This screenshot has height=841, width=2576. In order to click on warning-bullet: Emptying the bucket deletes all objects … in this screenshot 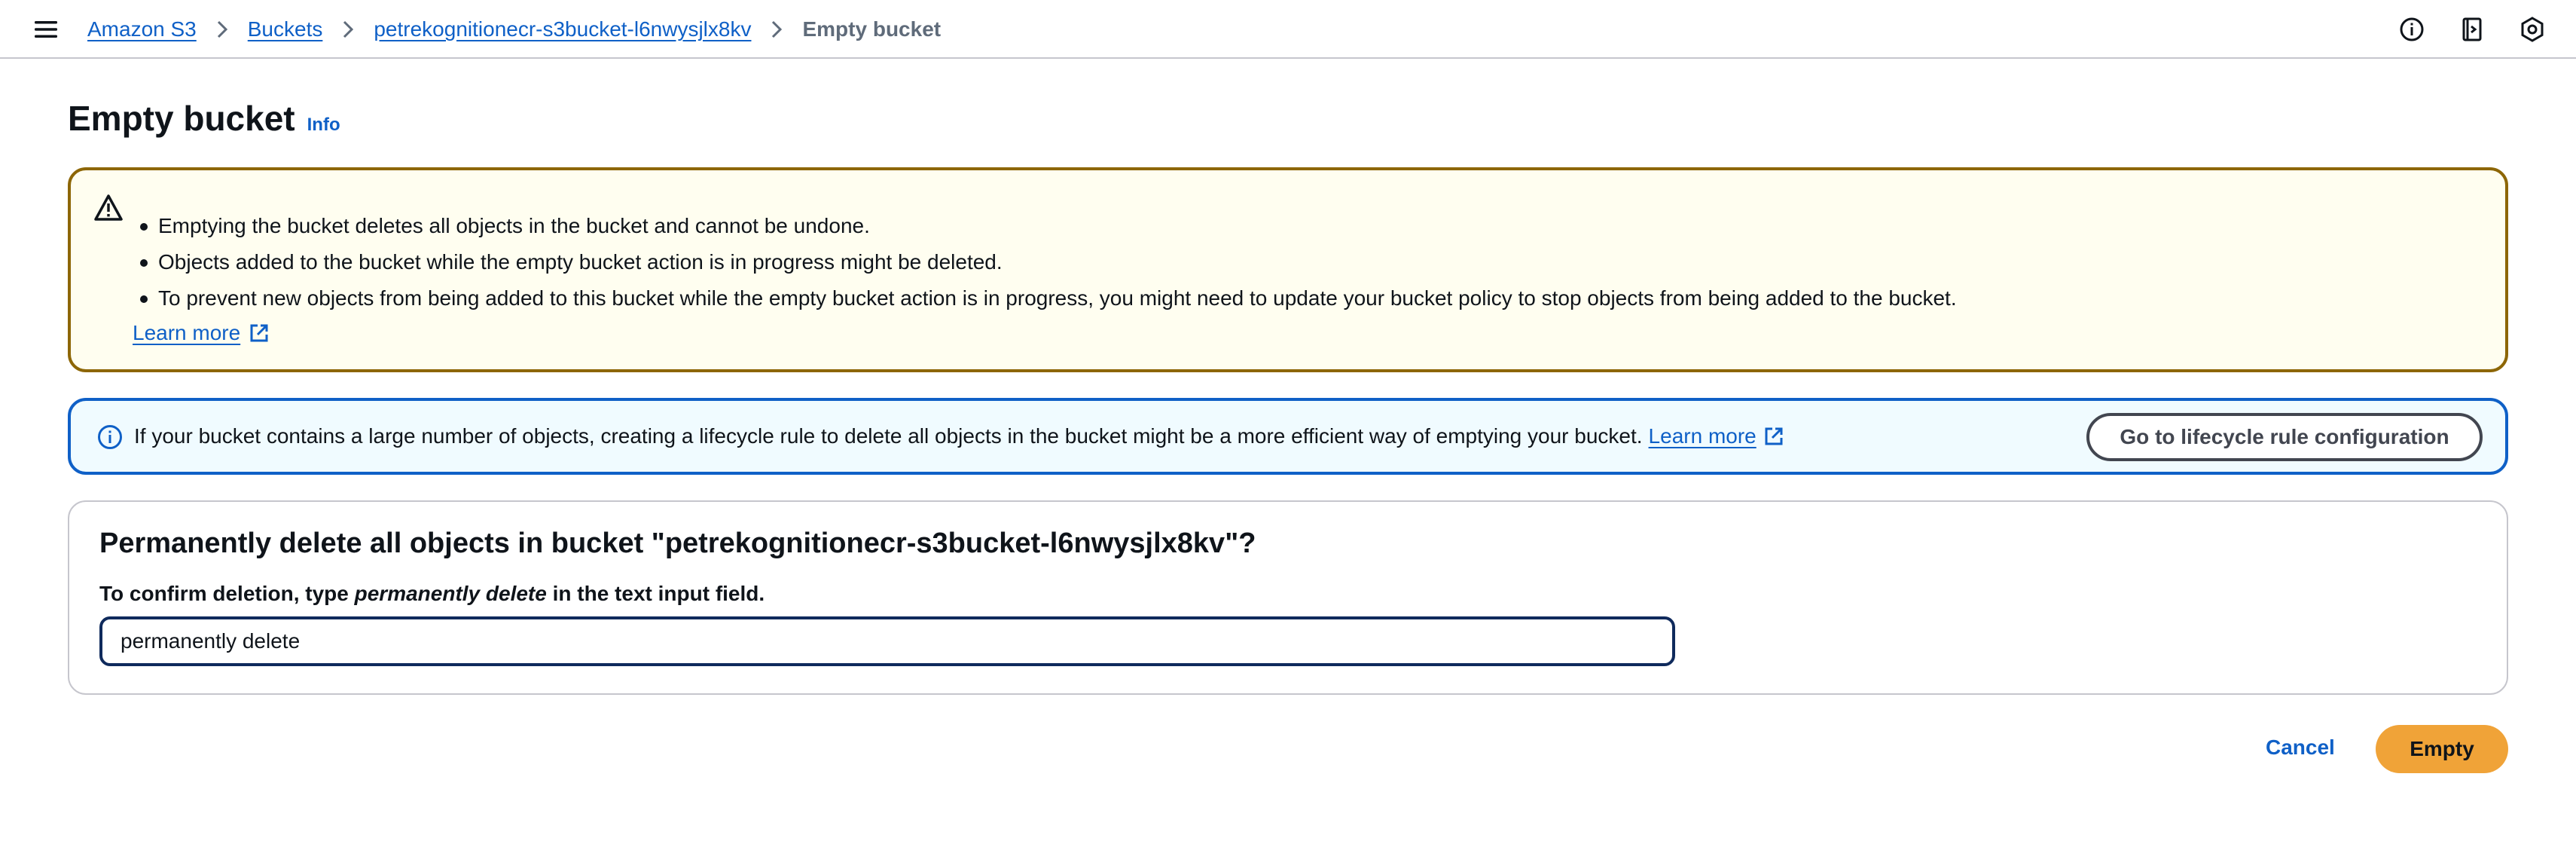, I will do `click(1049, 226)`.